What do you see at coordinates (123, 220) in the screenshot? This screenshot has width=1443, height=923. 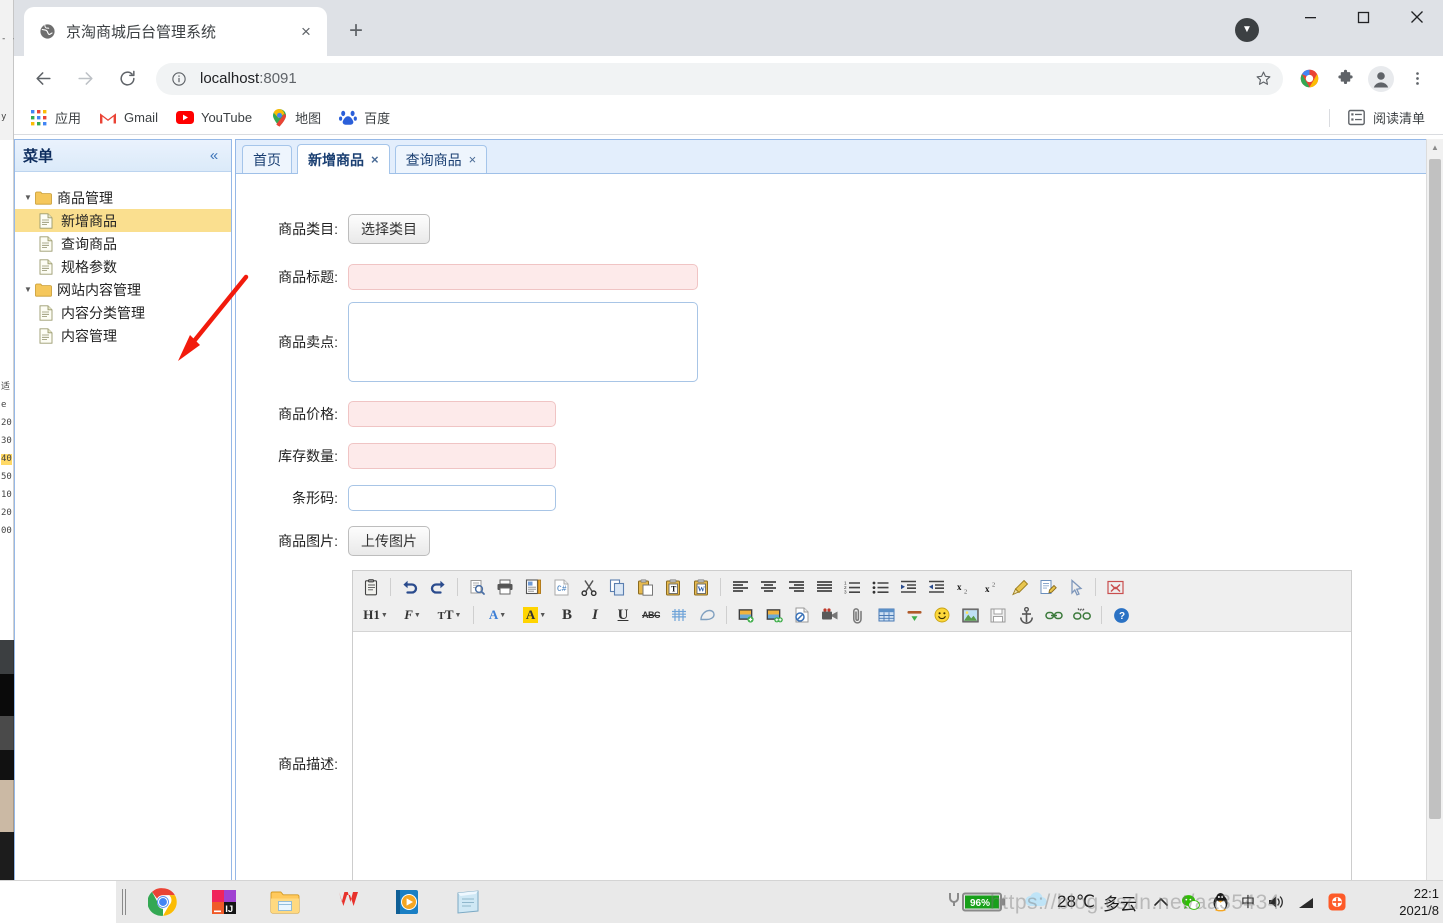 I see `sidebar-item-add-product: 新增商品` at bounding box center [123, 220].